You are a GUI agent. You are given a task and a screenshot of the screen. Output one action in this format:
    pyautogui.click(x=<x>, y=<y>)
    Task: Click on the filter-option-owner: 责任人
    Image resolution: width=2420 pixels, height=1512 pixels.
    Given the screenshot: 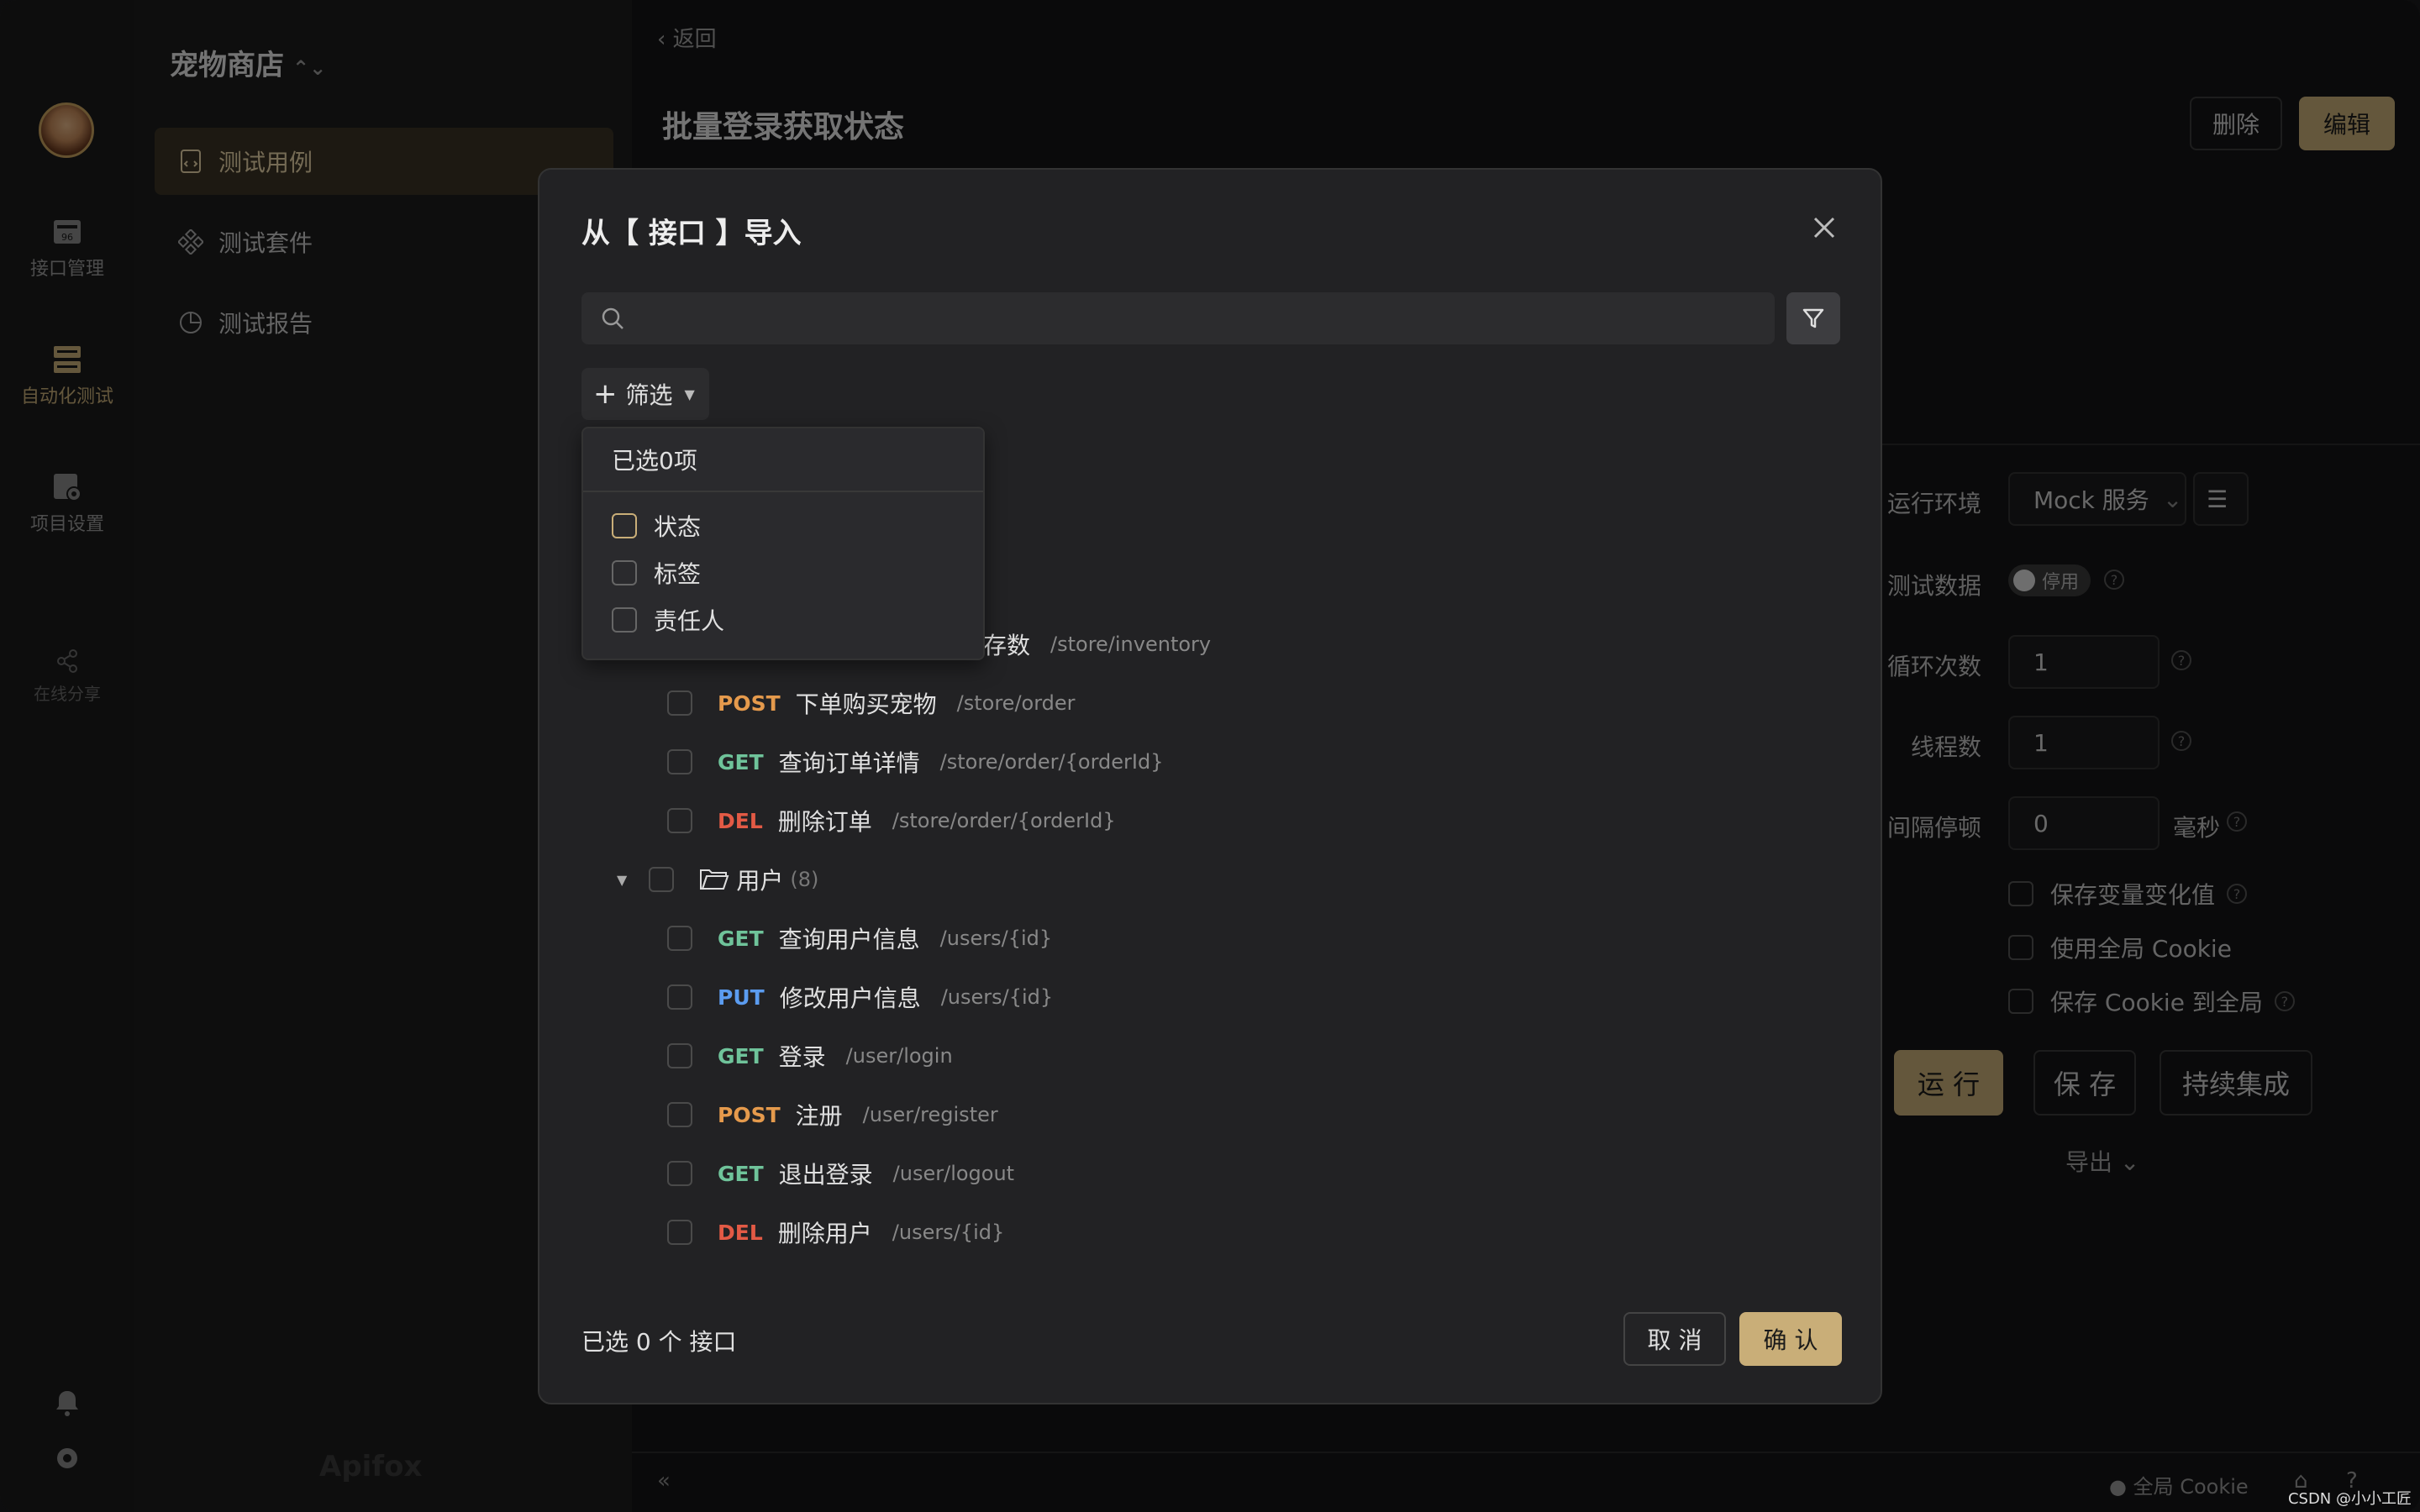 What is the action you would take?
    pyautogui.click(x=783, y=619)
    